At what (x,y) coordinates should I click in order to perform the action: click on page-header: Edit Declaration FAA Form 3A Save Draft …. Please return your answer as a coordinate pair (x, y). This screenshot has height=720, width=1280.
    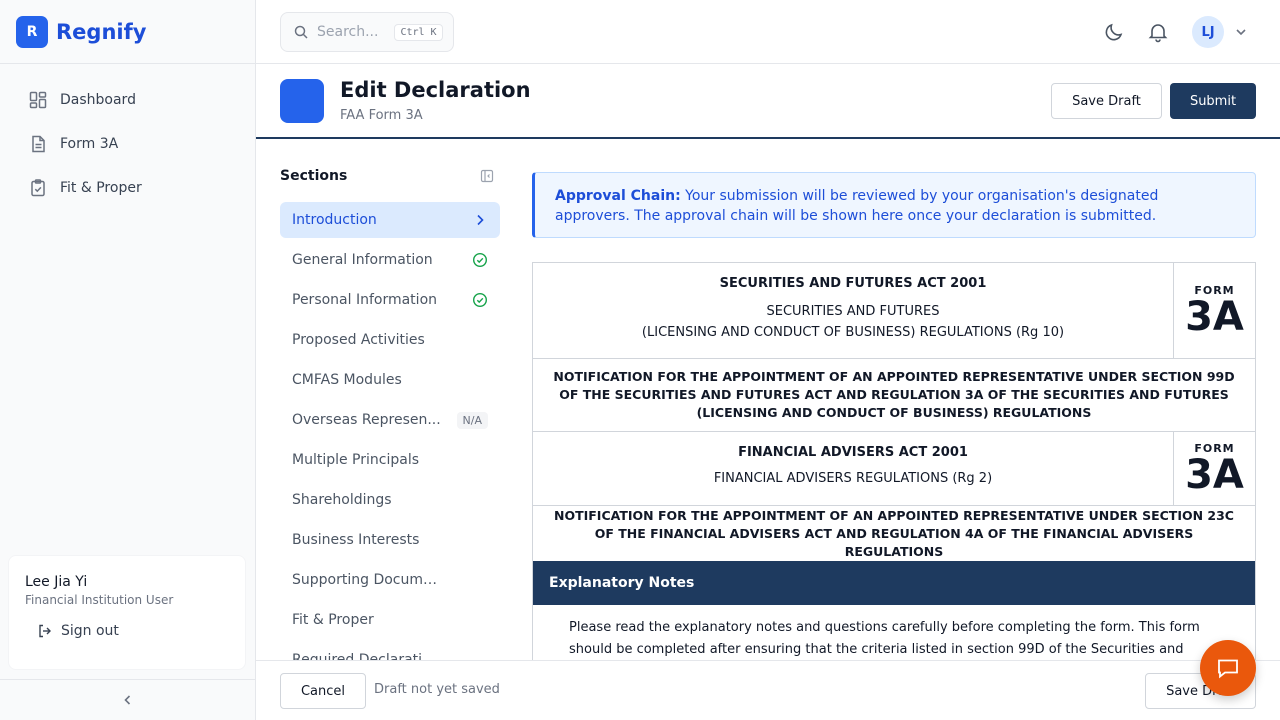
    Looking at the image, I should click on (768, 101).